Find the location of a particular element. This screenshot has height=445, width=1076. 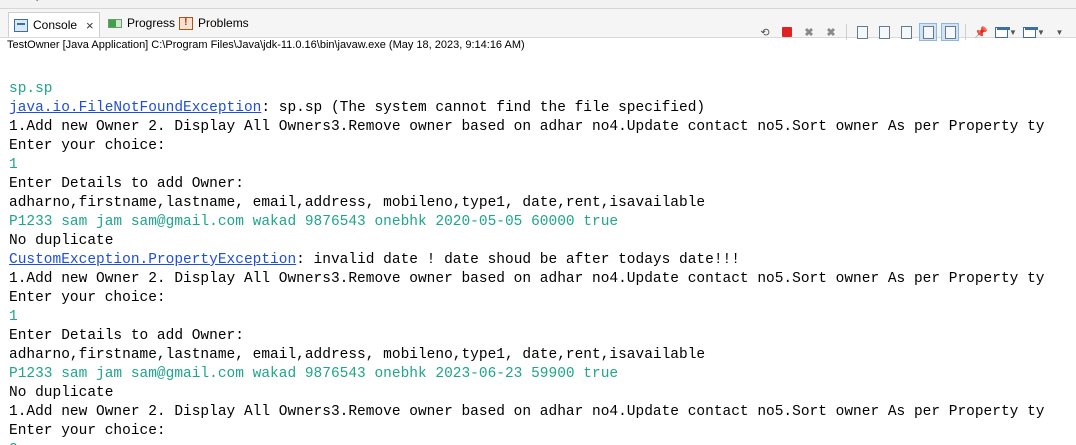

scroll-lock-icon is located at coordinates (884, 32).